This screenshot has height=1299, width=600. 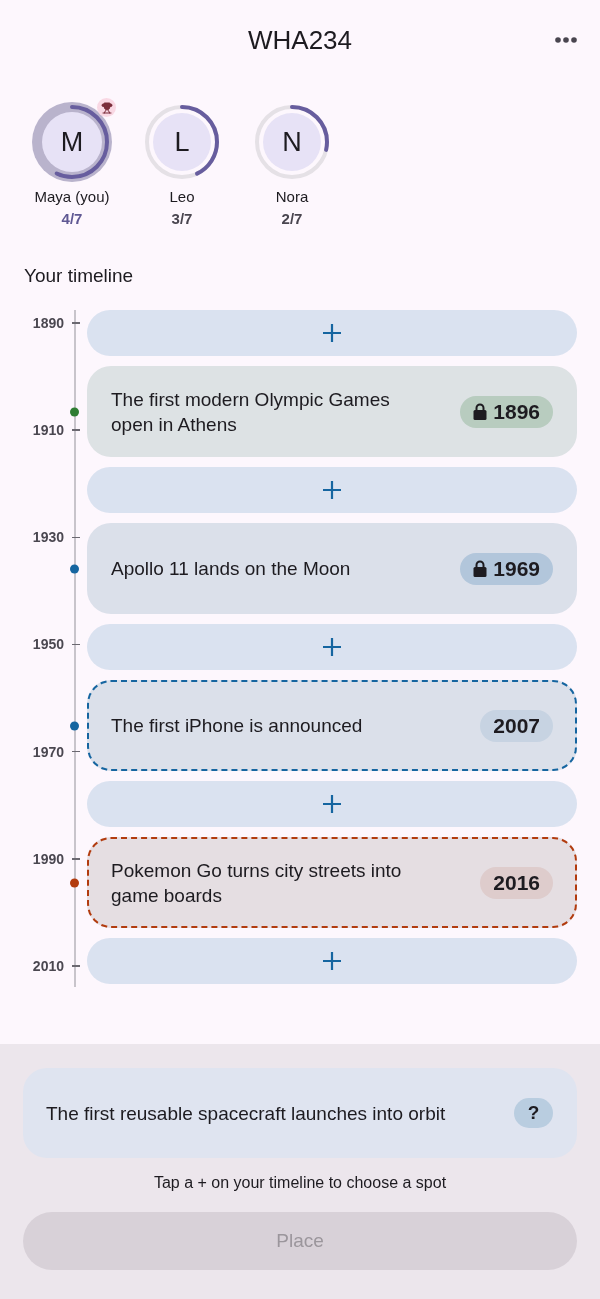 I want to click on player-name: Maya (you), so click(x=72, y=197).